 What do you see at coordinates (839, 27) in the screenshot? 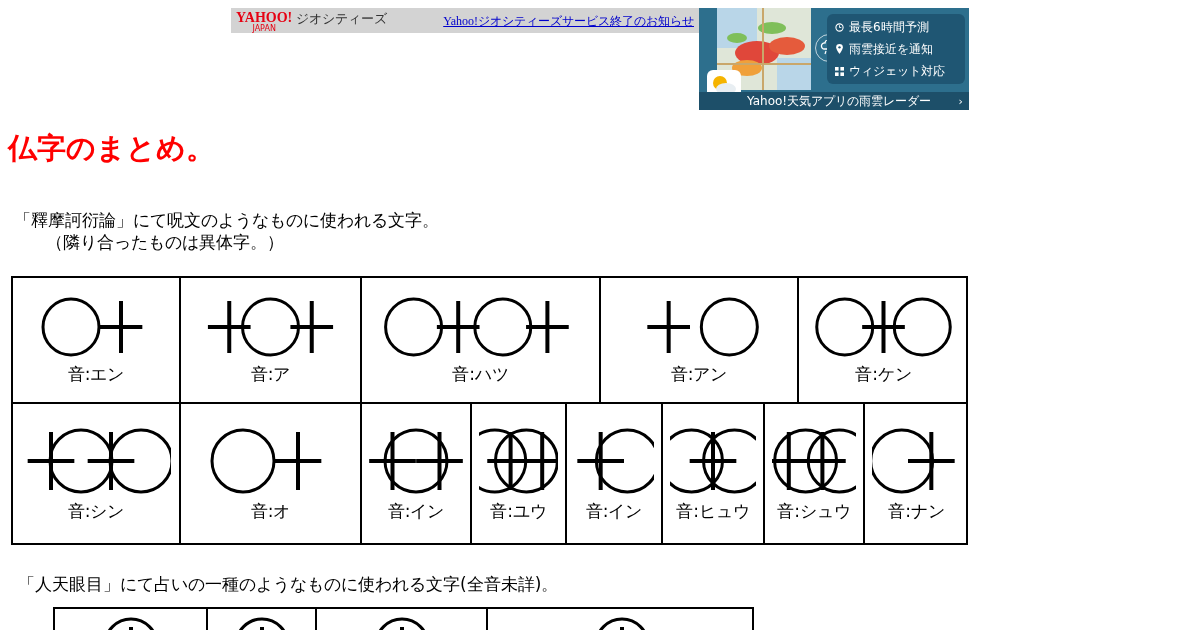
I see `clock-icon` at bounding box center [839, 27].